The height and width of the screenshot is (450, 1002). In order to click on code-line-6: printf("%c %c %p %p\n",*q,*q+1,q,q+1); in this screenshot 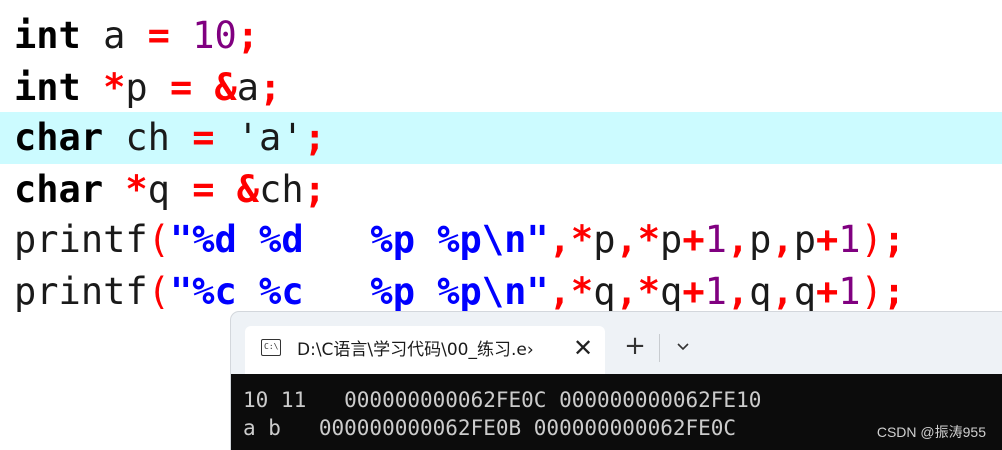, I will do `click(501, 292)`.